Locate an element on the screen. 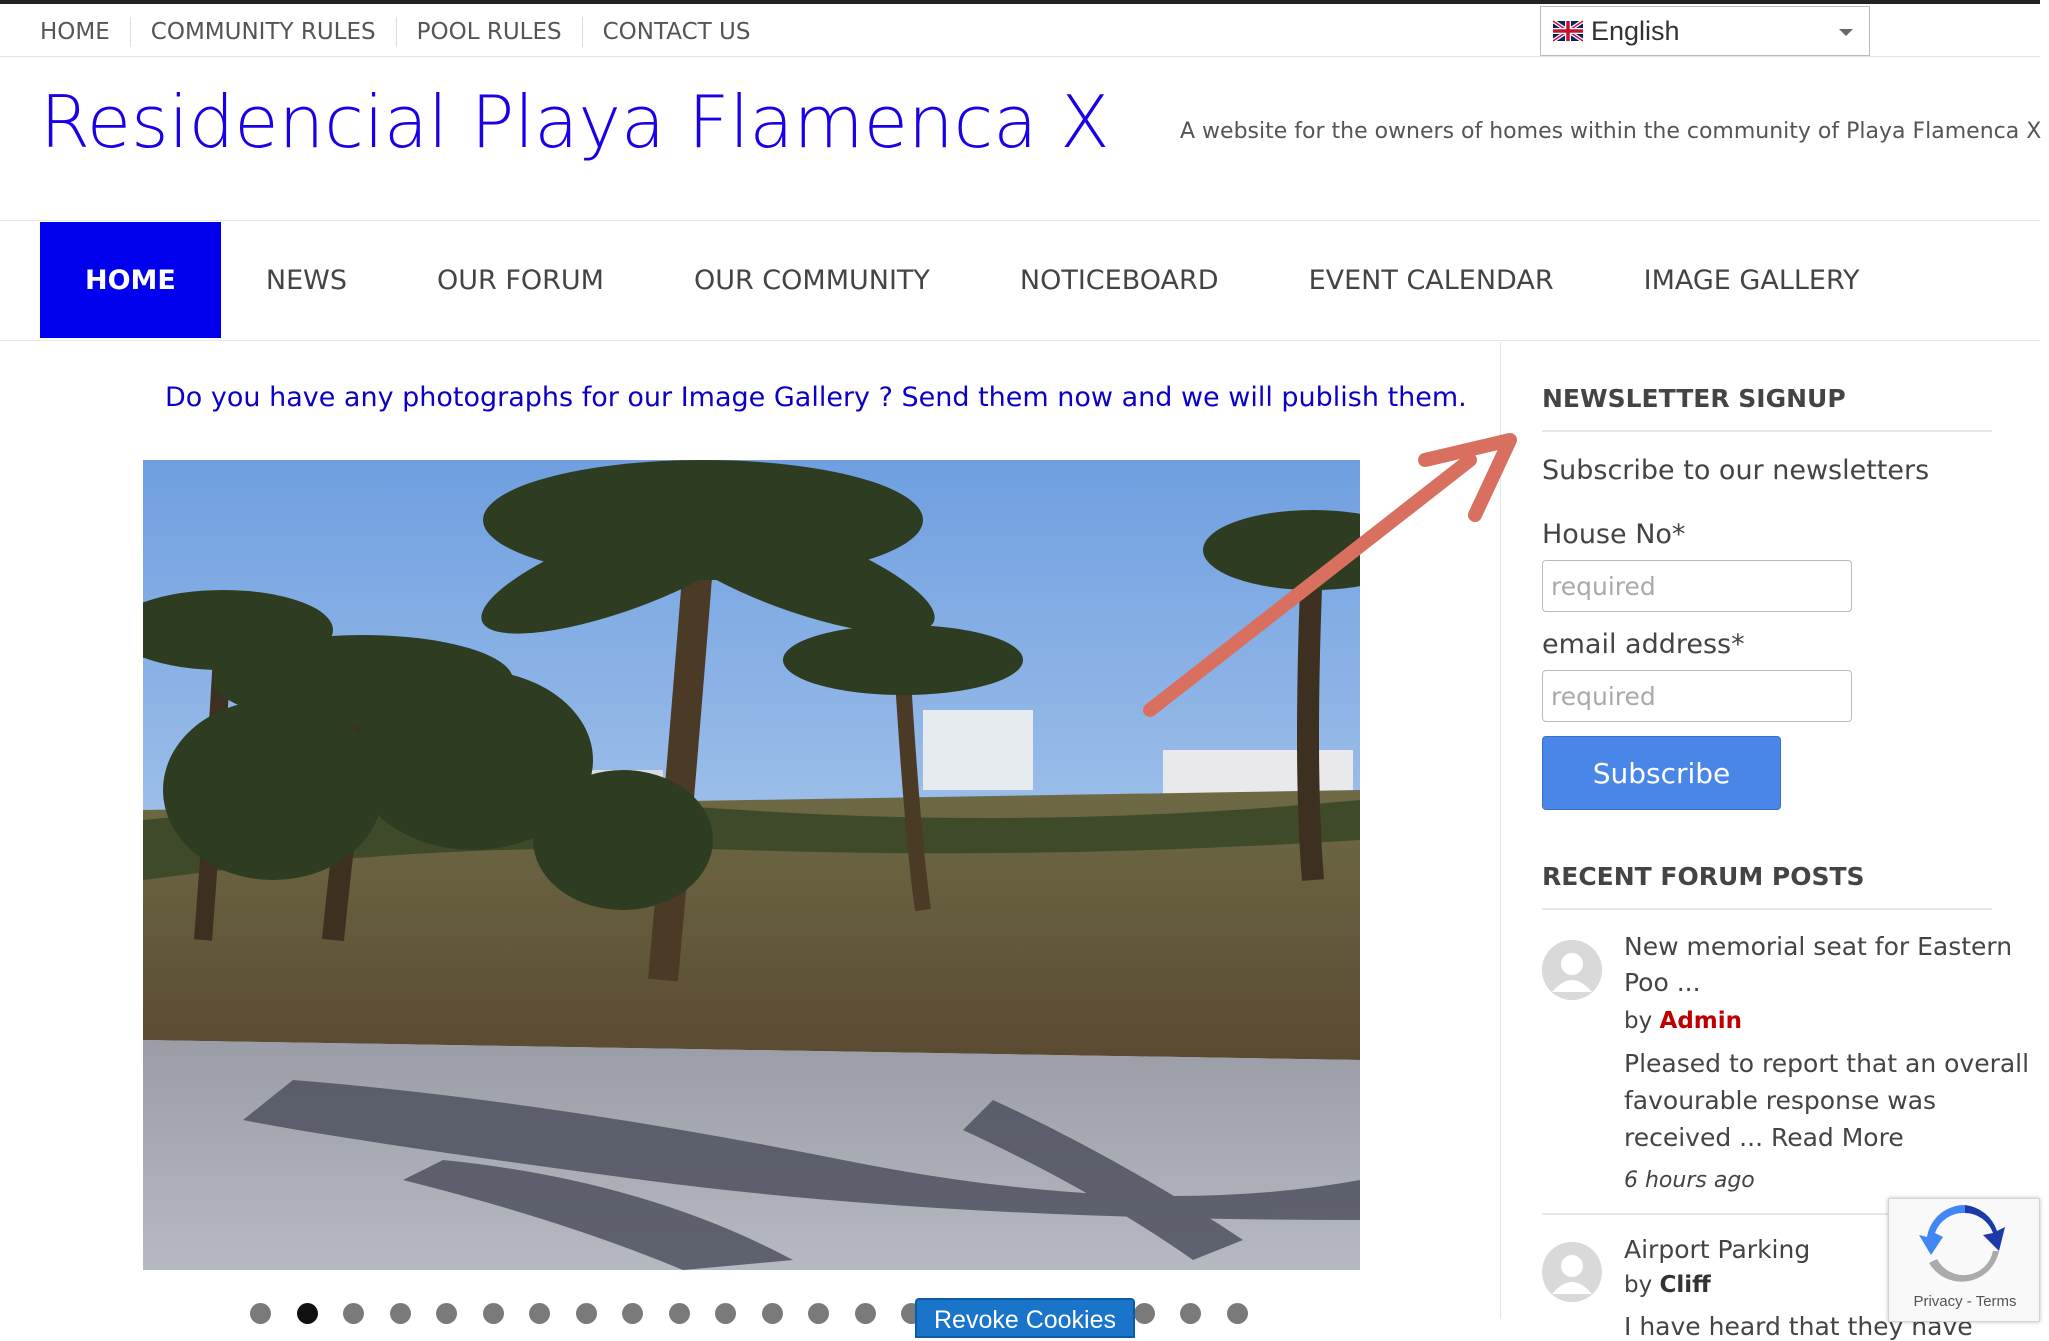 This screenshot has height=1341, width=2049. annotation-arrow-icon is located at coordinates (1330, 575).